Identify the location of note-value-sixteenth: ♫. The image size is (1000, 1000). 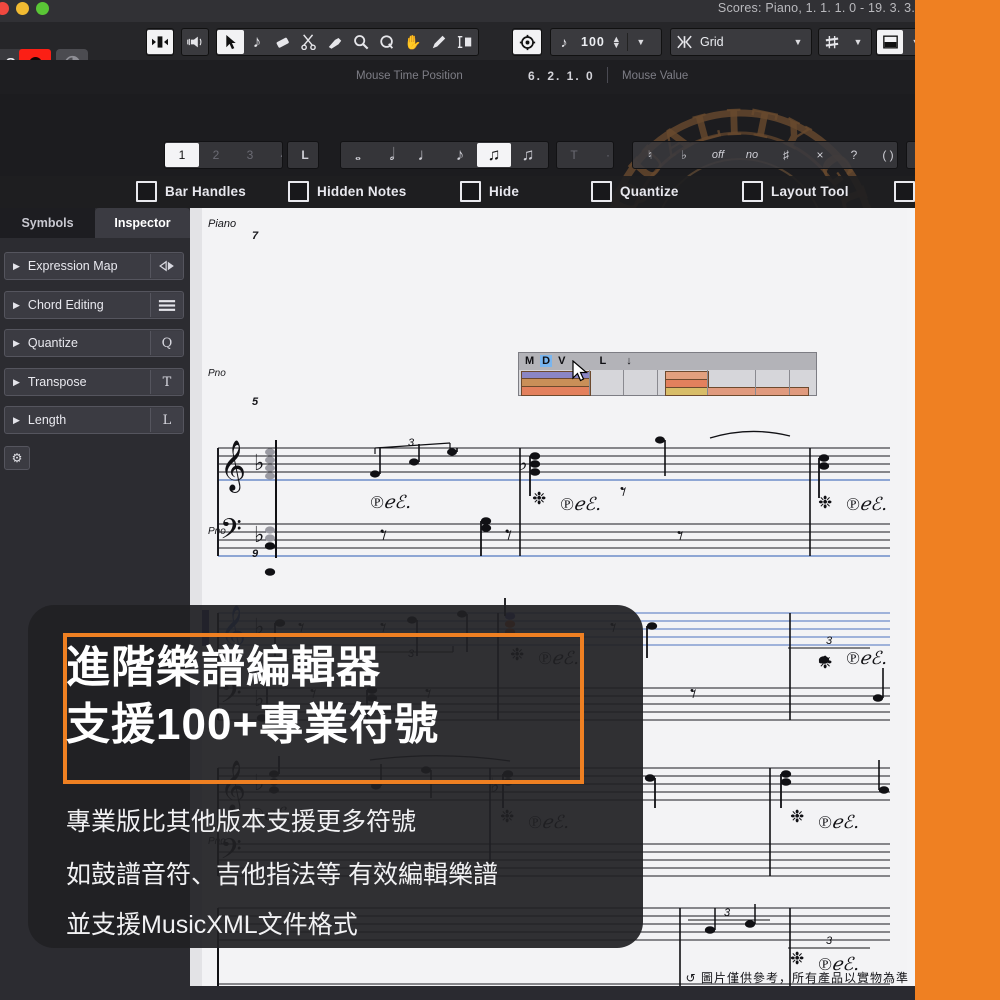
(494, 155).